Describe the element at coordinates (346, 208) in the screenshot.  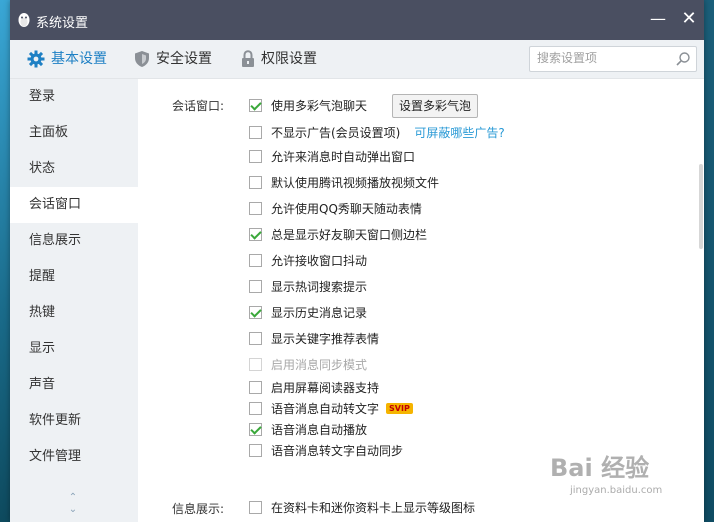
I see `option-label: 允许使用QQ秀聊天随动表情` at that location.